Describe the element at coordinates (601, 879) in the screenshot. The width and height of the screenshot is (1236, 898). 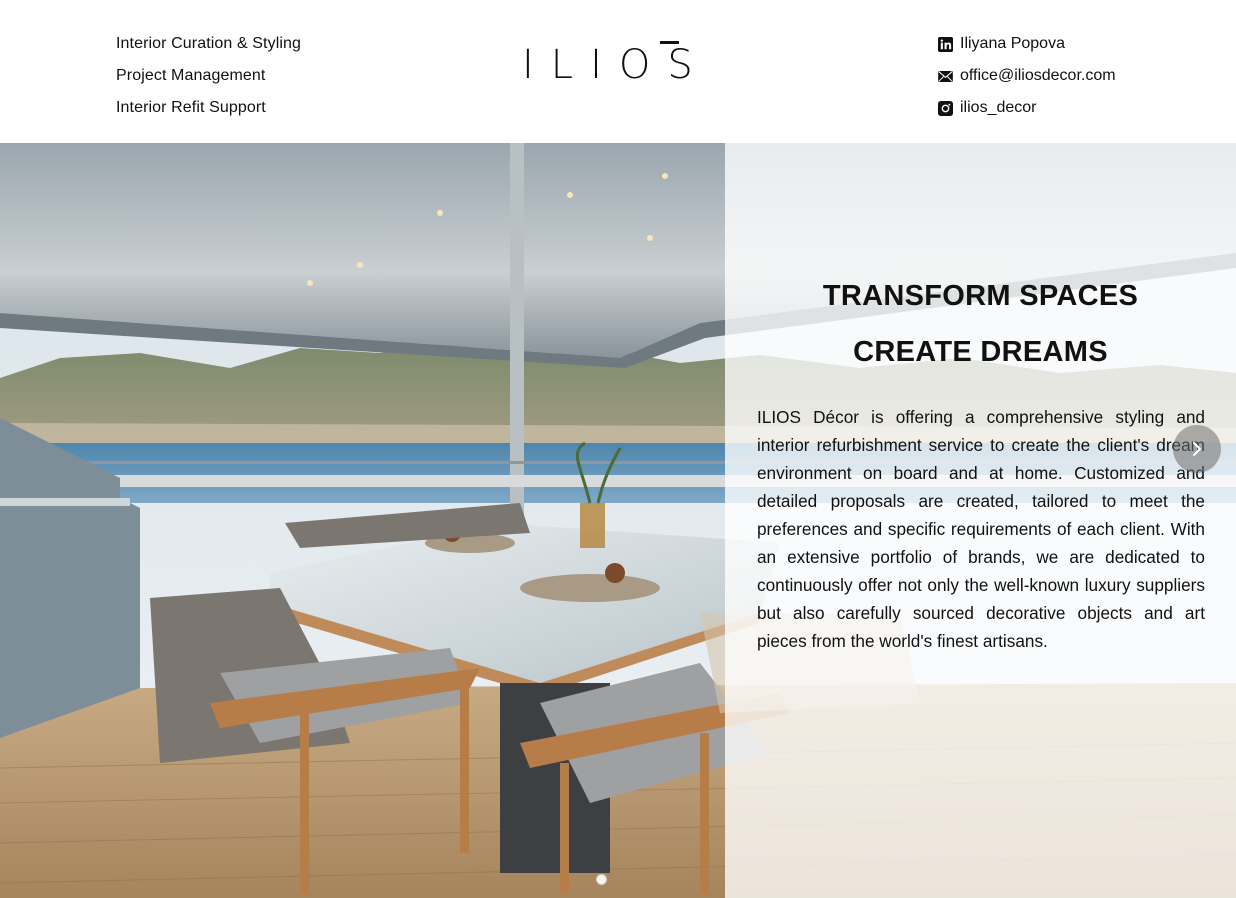
I see `slider-dot-active` at that location.